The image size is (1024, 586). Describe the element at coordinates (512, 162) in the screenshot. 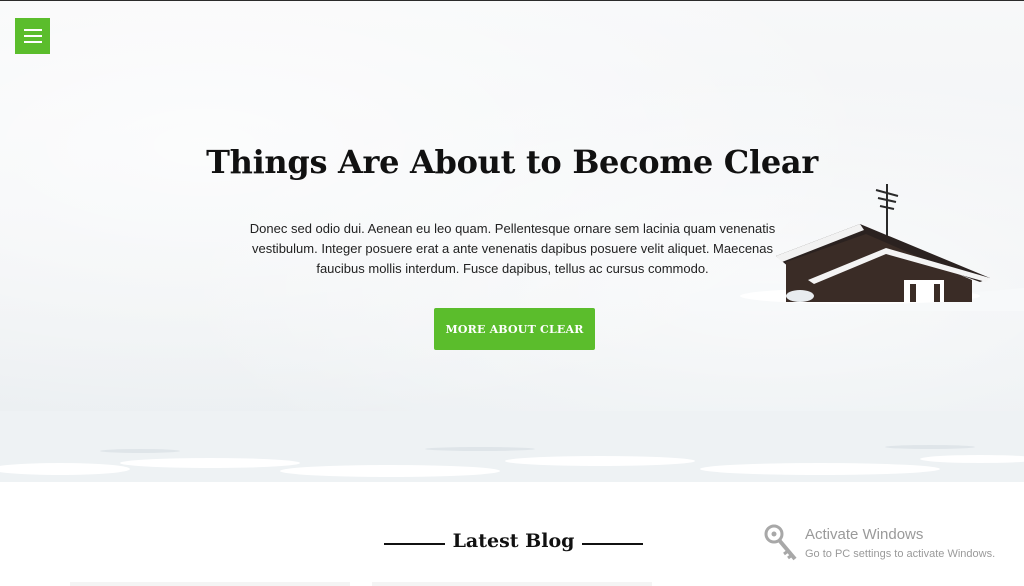

I see `hero-title: Things Are About to Become Clear` at that location.